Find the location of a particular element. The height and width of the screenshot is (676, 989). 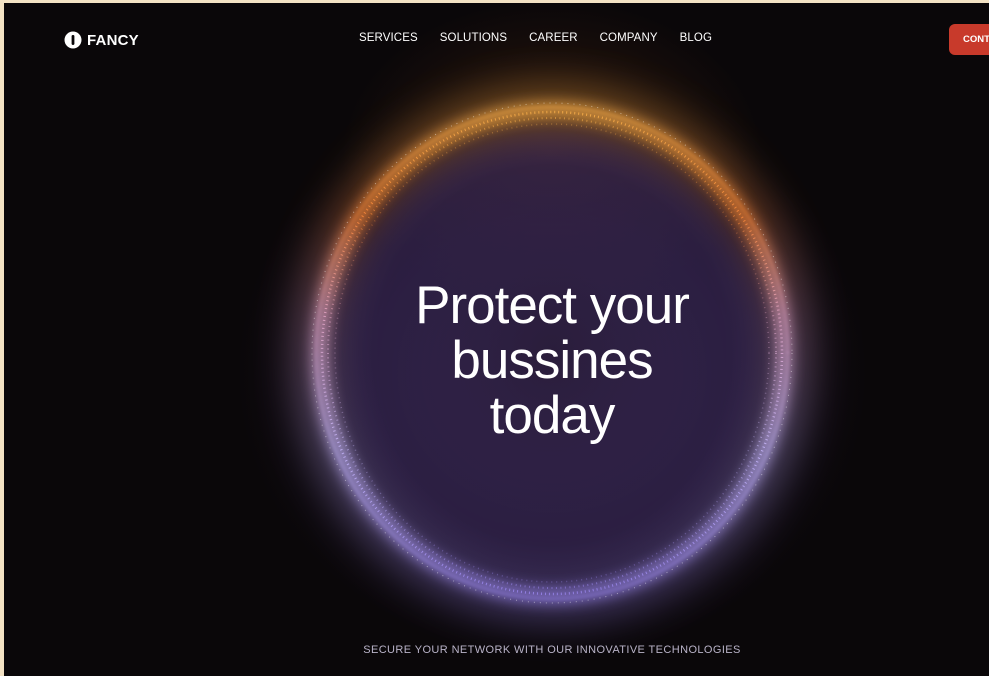

nav-item-blog: BLOG is located at coordinates (696, 38).